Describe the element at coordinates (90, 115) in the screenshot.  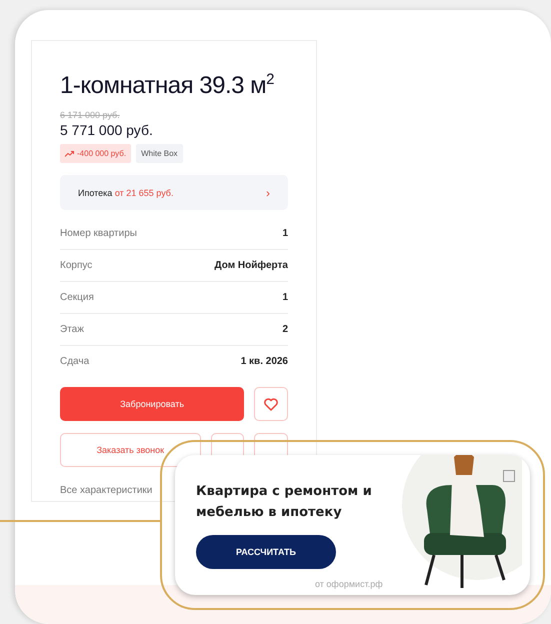
I see `old-price: 6 171 000 руб.` at that location.